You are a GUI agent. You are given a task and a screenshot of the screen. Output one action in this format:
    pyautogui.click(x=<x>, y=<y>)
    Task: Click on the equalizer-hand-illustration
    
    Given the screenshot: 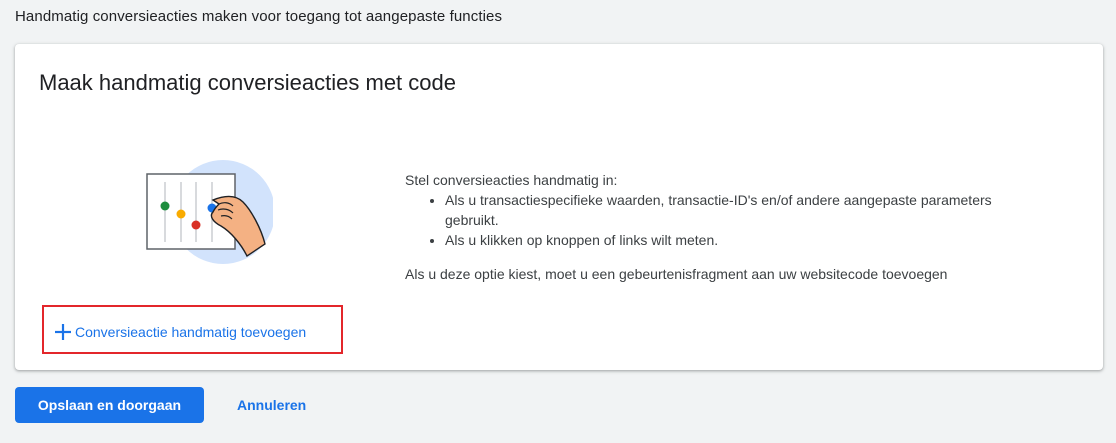 What is the action you would take?
    pyautogui.click(x=209, y=212)
    